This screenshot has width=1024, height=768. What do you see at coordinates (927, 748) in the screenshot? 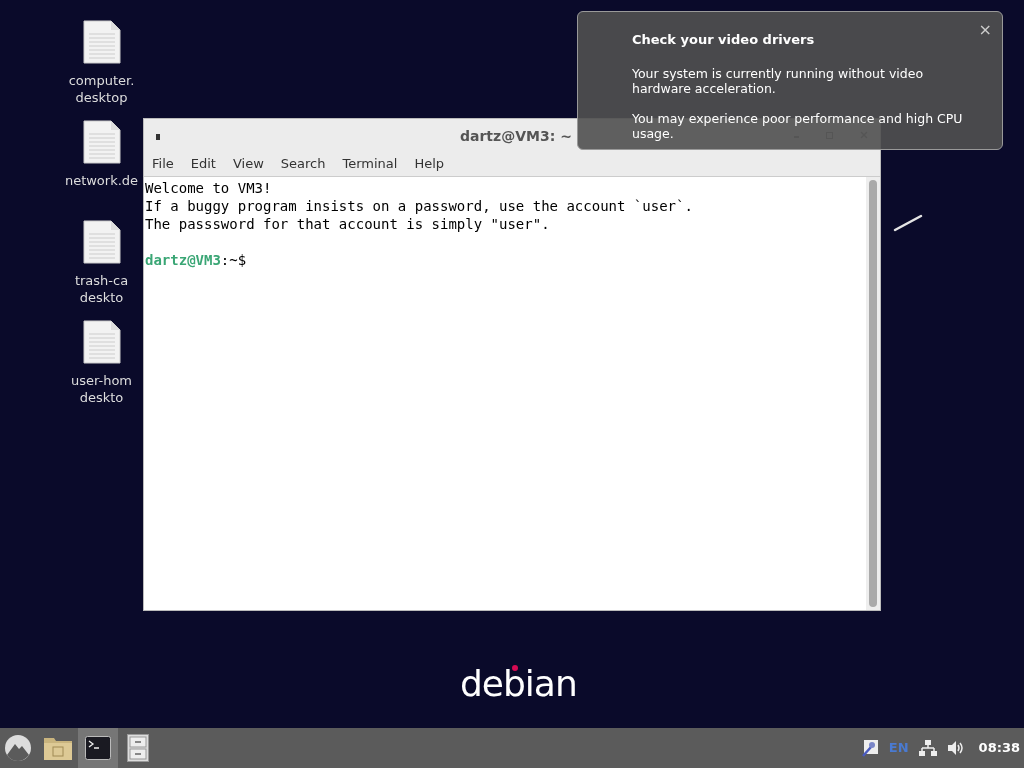
I see `network-icon` at bounding box center [927, 748].